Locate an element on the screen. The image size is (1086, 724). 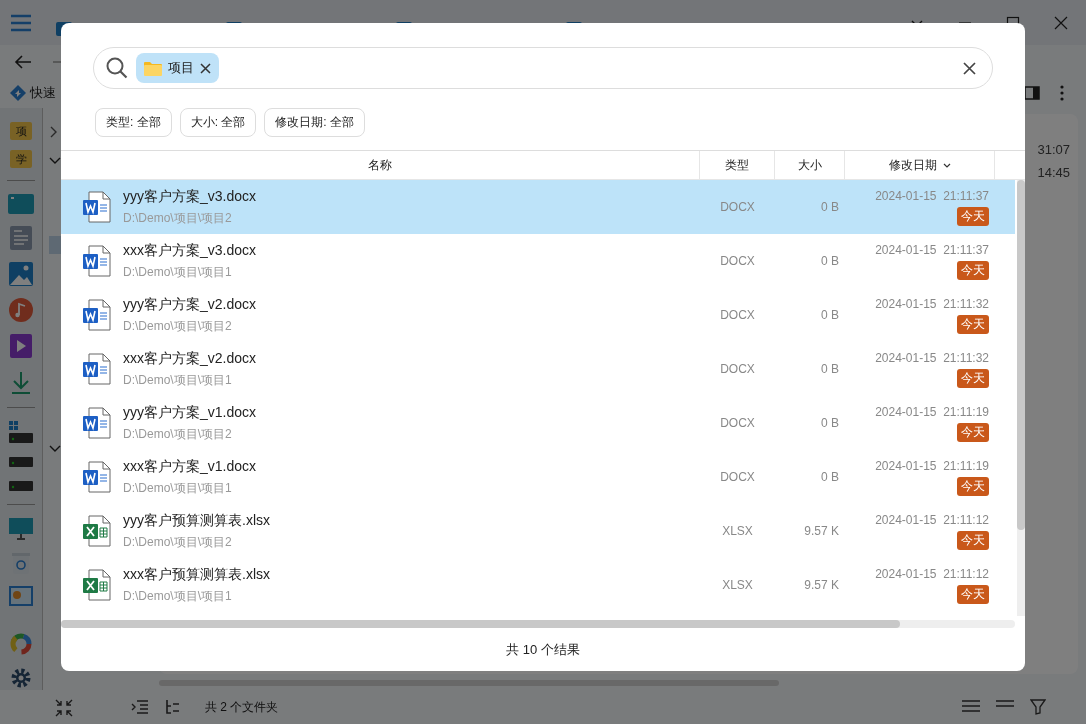
result-row: xxx客户预算测算表.xlsx D:\Demo\项目\项目1 XLSX 9.57 K 2024-01-15 21:11:12 今天 is located at coordinates (538, 585).